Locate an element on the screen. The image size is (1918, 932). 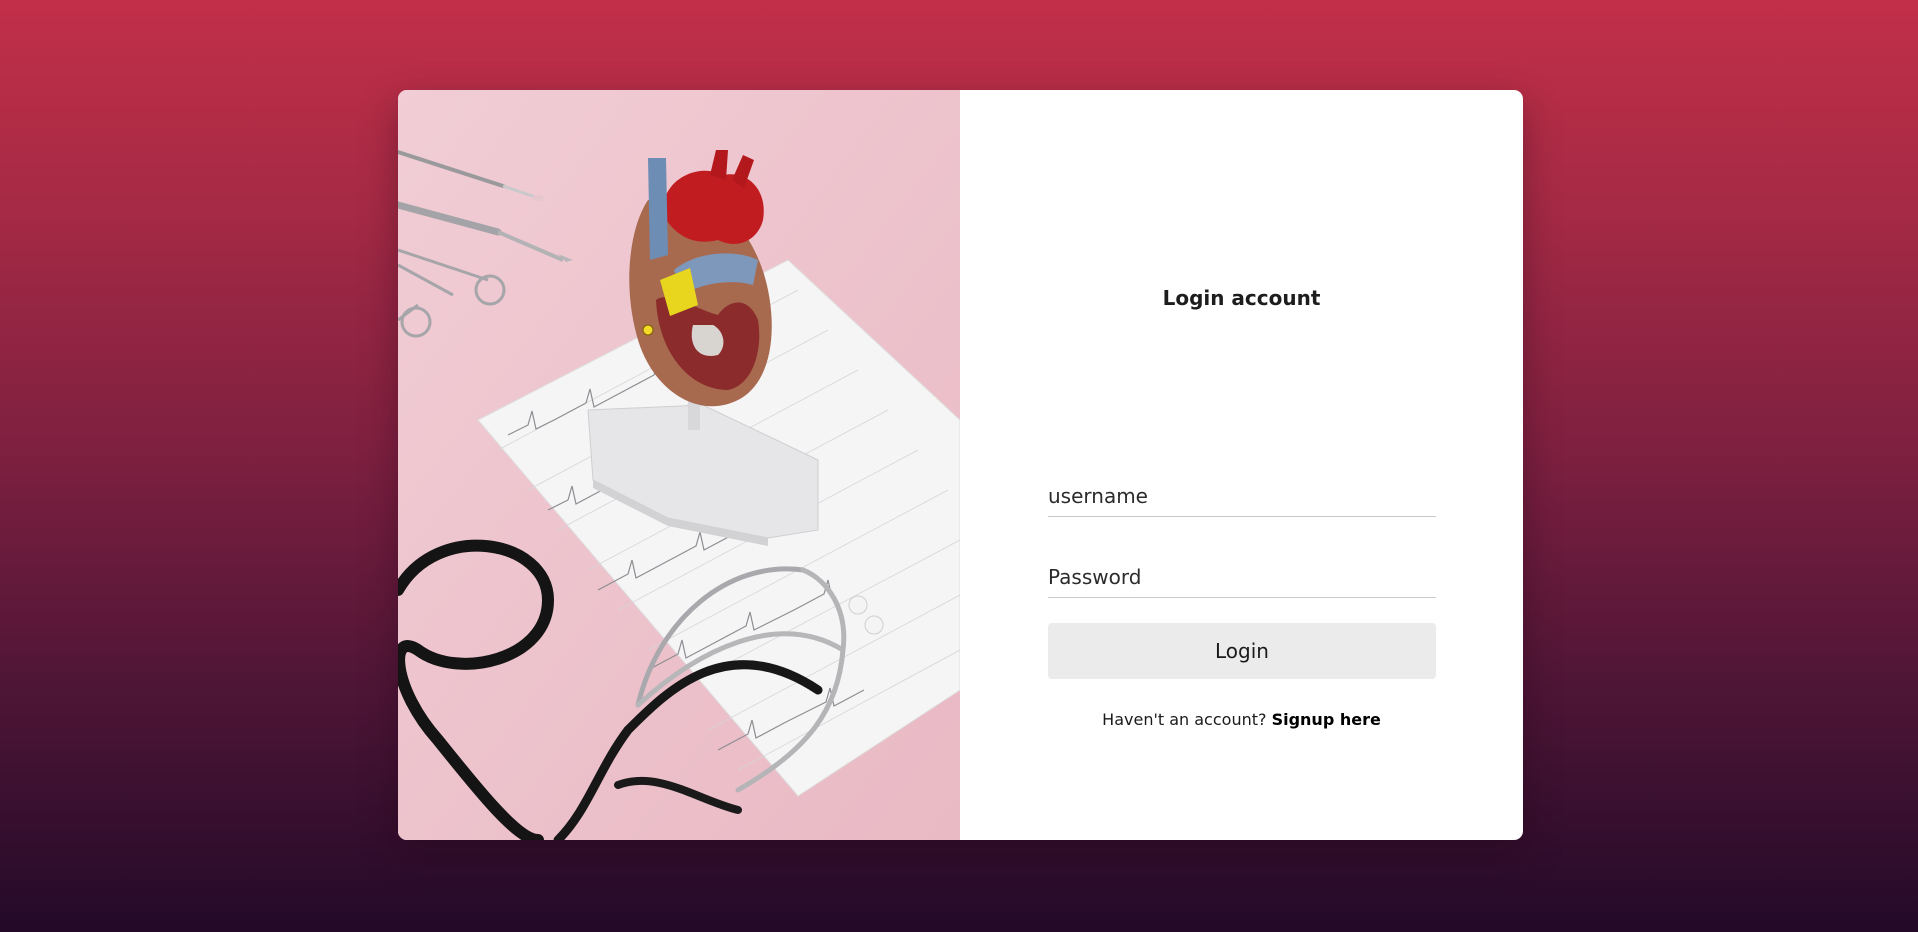
login-button: Login is located at coordinates (1242, 651).